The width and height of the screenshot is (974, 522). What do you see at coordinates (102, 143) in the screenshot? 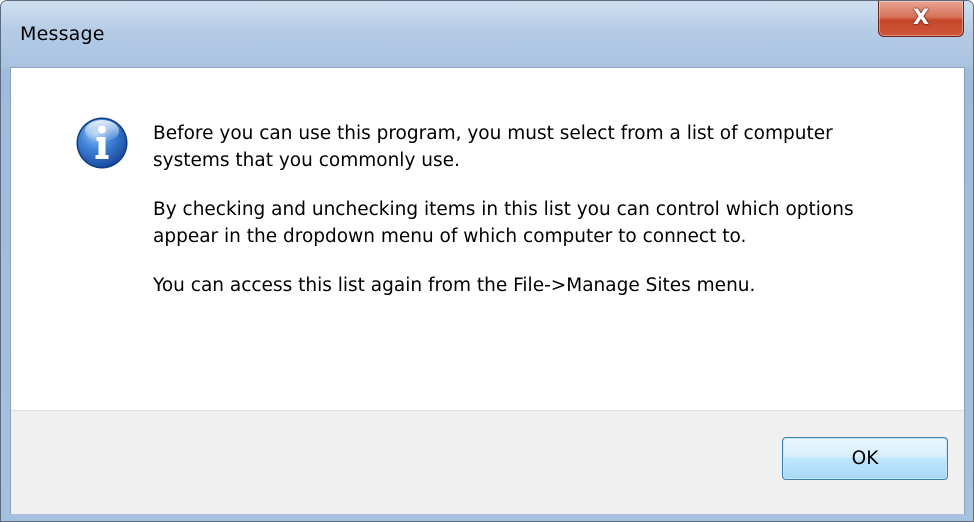
I see `information-icon` at bounding box center [102, 143].